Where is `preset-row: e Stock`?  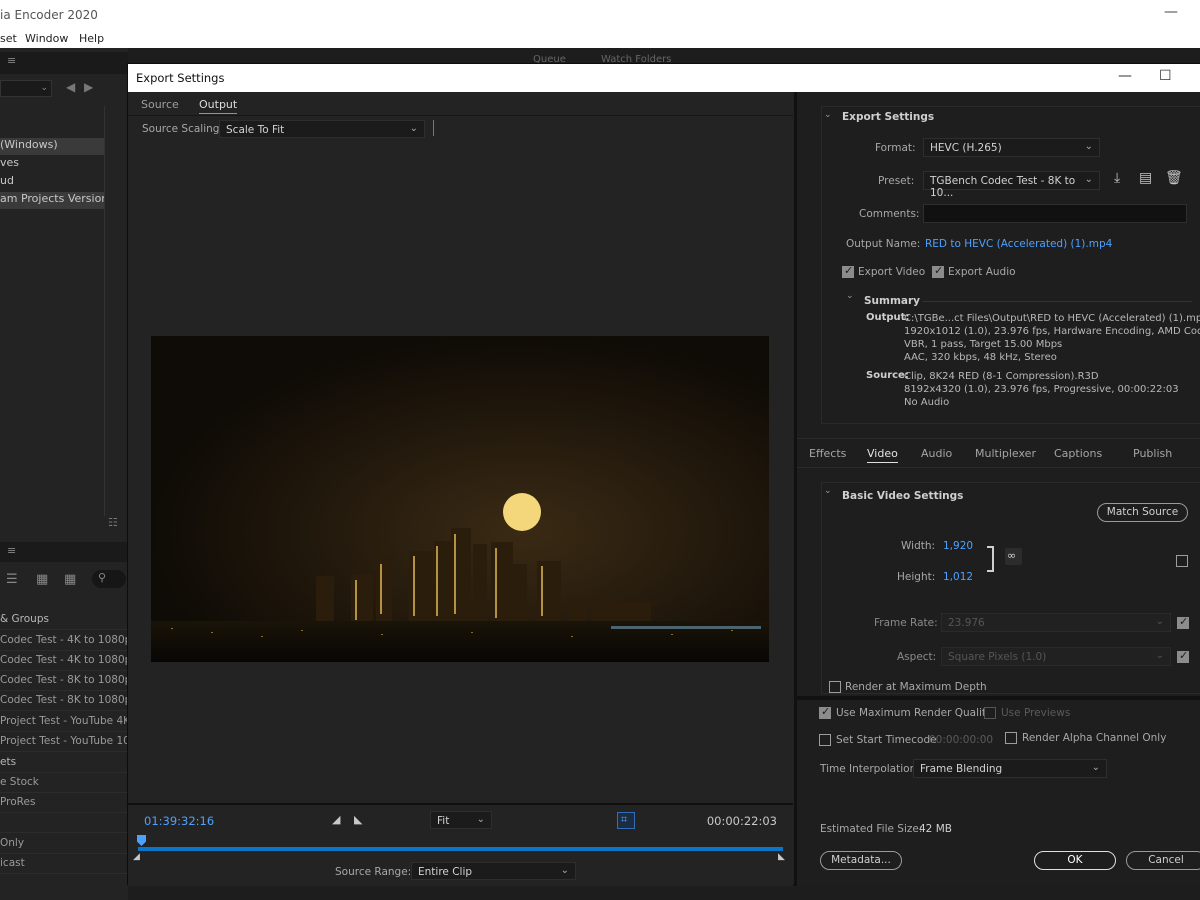 preset-row: e Stock is located at coordinates (64, 783).